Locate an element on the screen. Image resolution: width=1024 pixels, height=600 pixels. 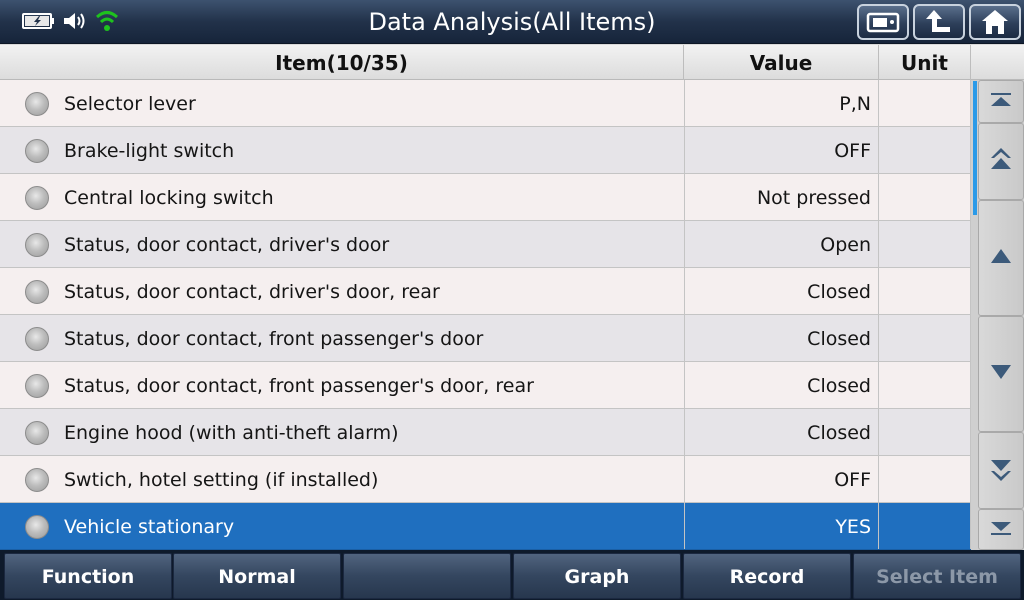
table-row: Status, door contact, driver's door Open is located at coordinates (486, 244).